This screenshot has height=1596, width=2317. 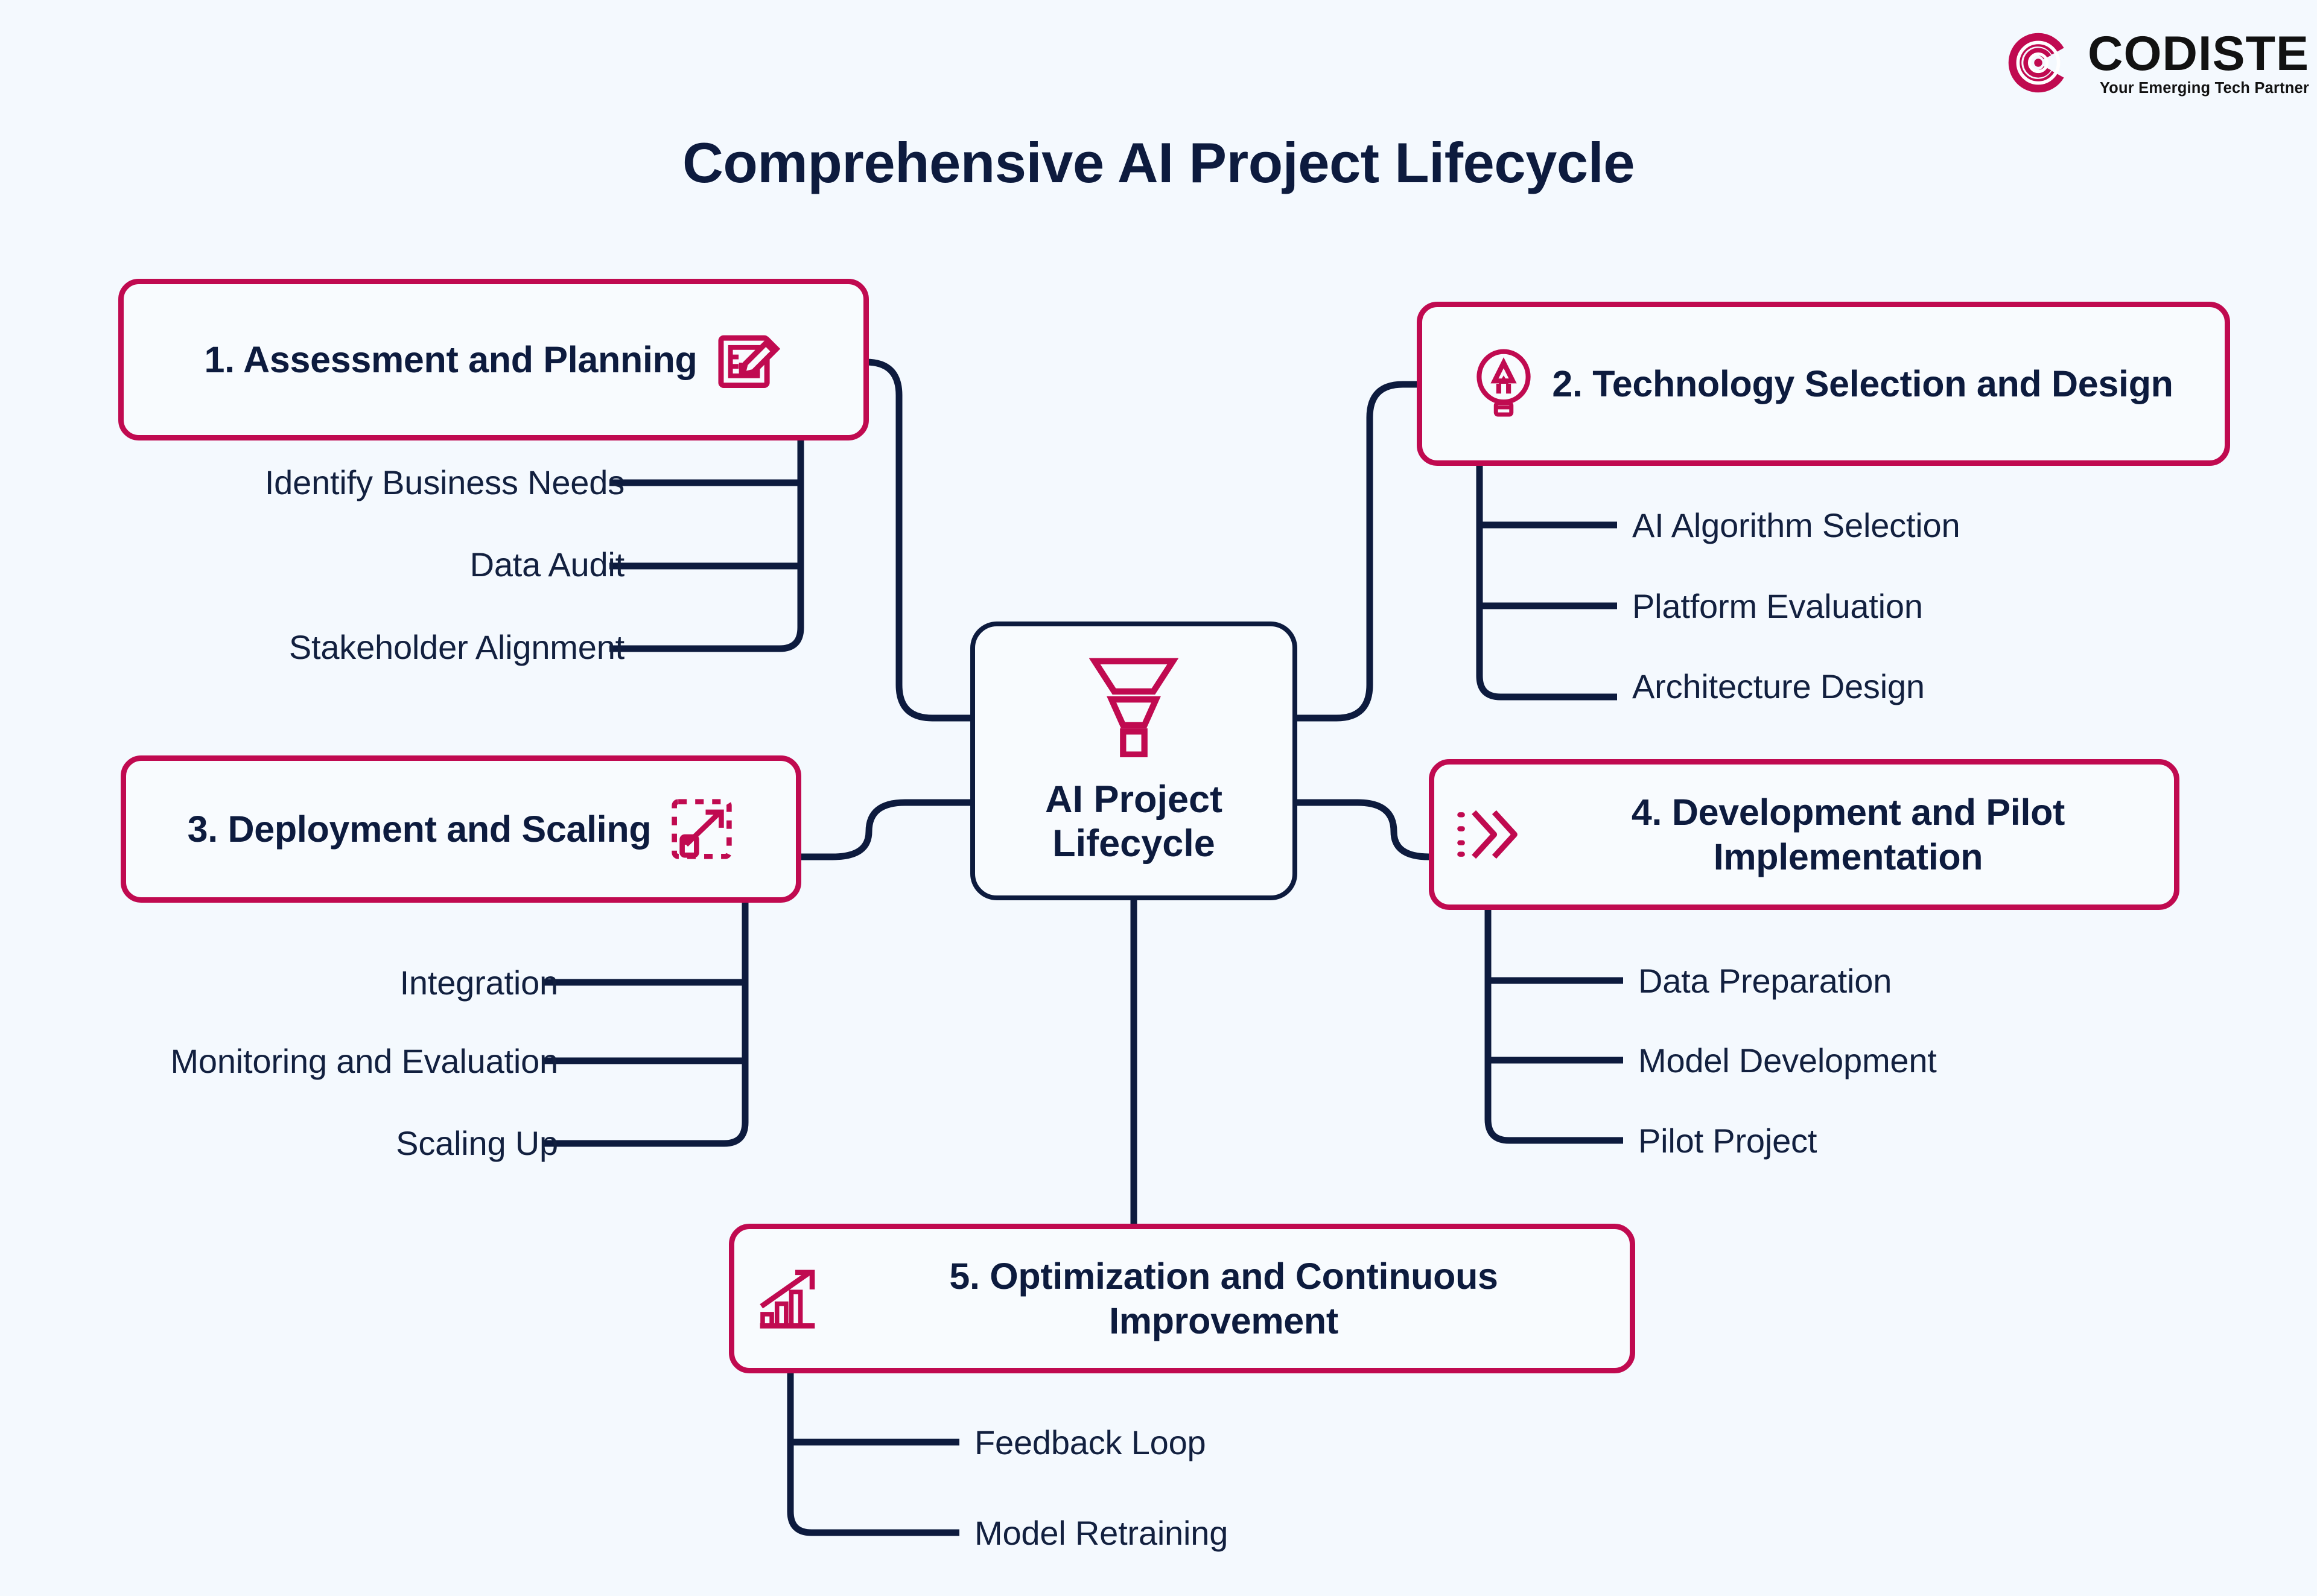 What do you see at coordinates (1363, 830) in the screenshot?
I see `wire-center-to-stage4` at bounding box center [1363, 830].